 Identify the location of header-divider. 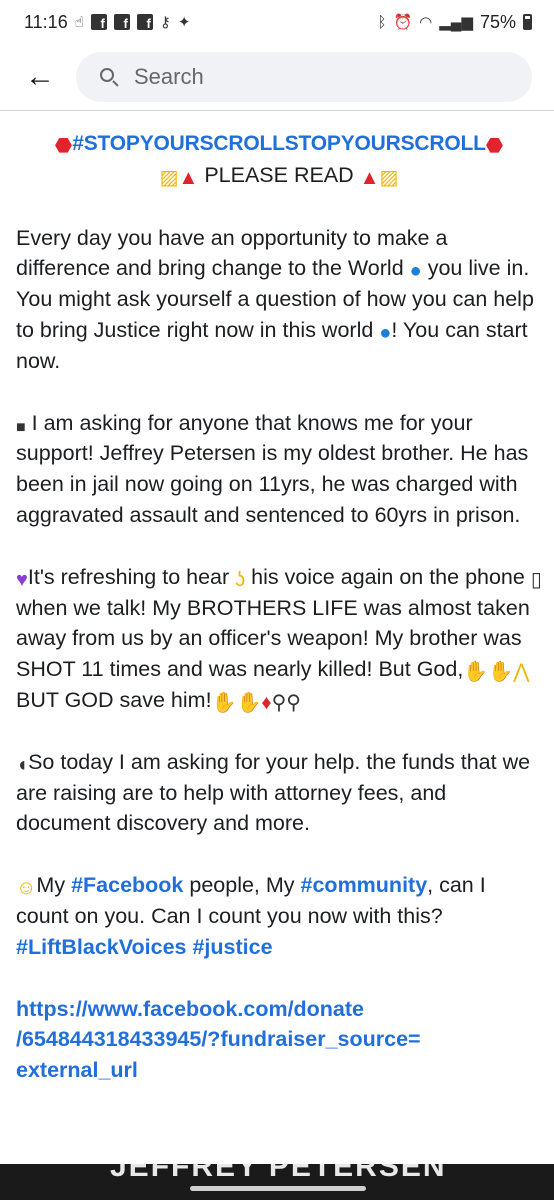
(277, 110).